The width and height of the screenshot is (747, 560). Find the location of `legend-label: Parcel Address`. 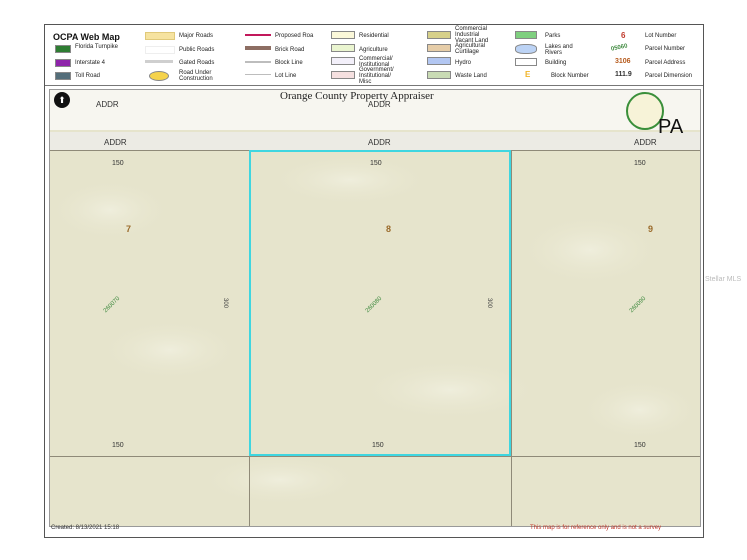

legend-label: Parcel Address is located at coordinates (665, 63).